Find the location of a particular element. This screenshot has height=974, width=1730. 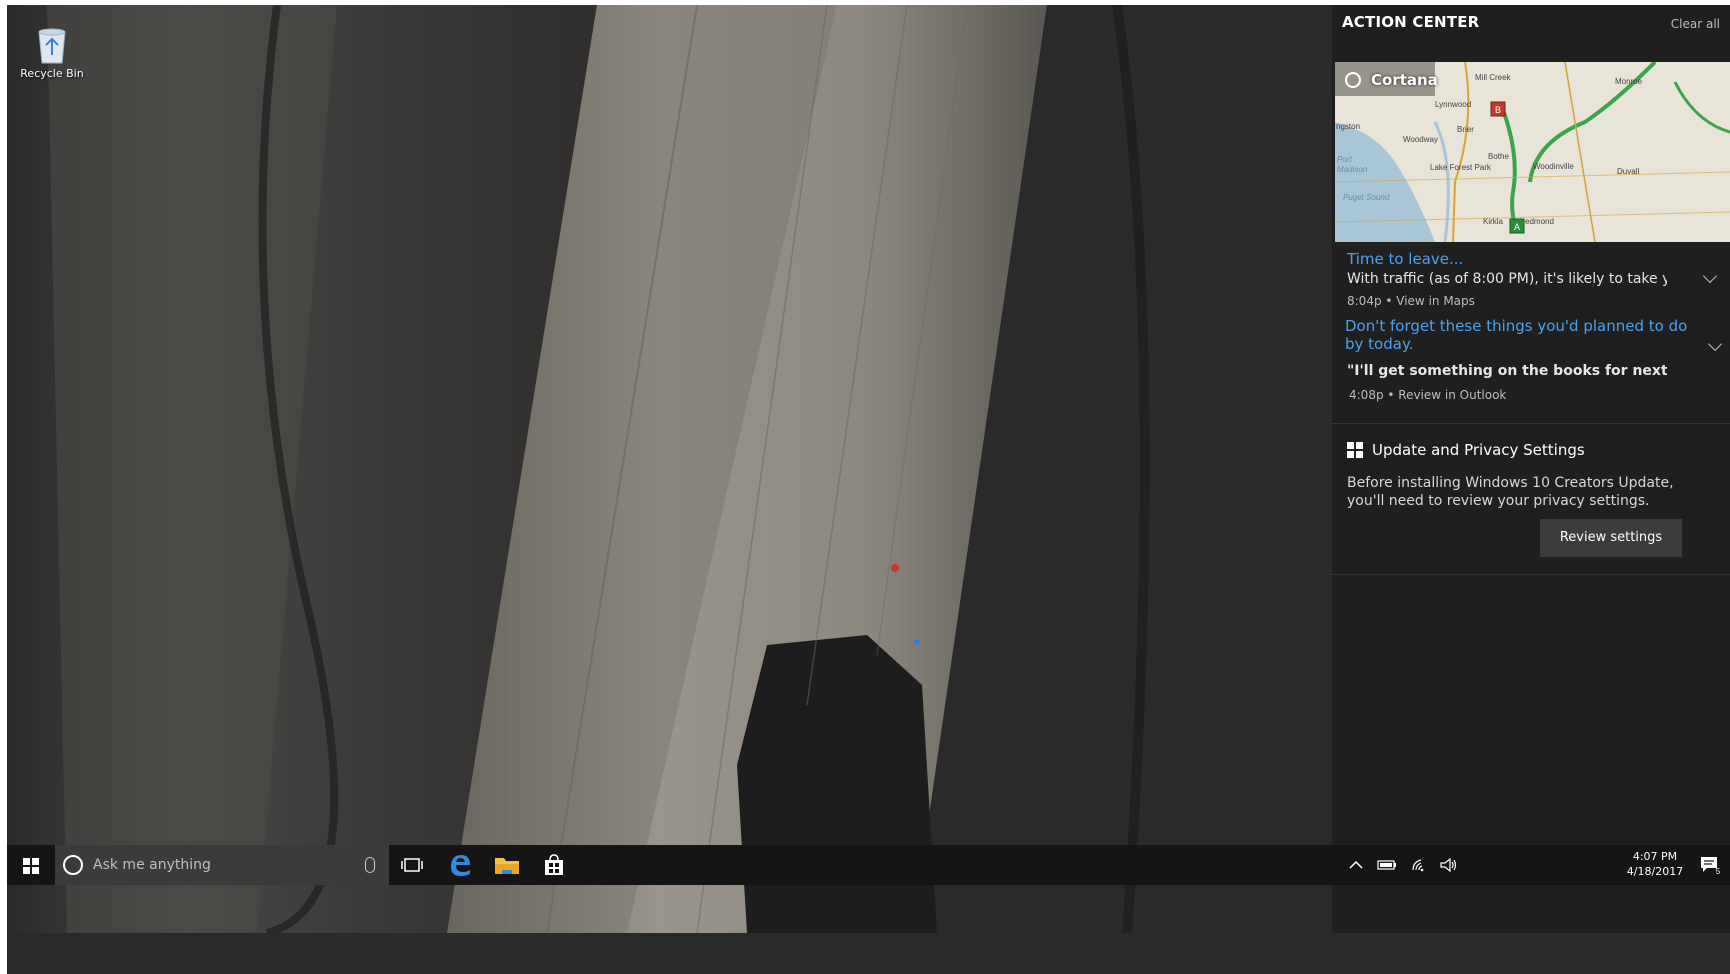

edge-button is located at coordinates (460, 865).